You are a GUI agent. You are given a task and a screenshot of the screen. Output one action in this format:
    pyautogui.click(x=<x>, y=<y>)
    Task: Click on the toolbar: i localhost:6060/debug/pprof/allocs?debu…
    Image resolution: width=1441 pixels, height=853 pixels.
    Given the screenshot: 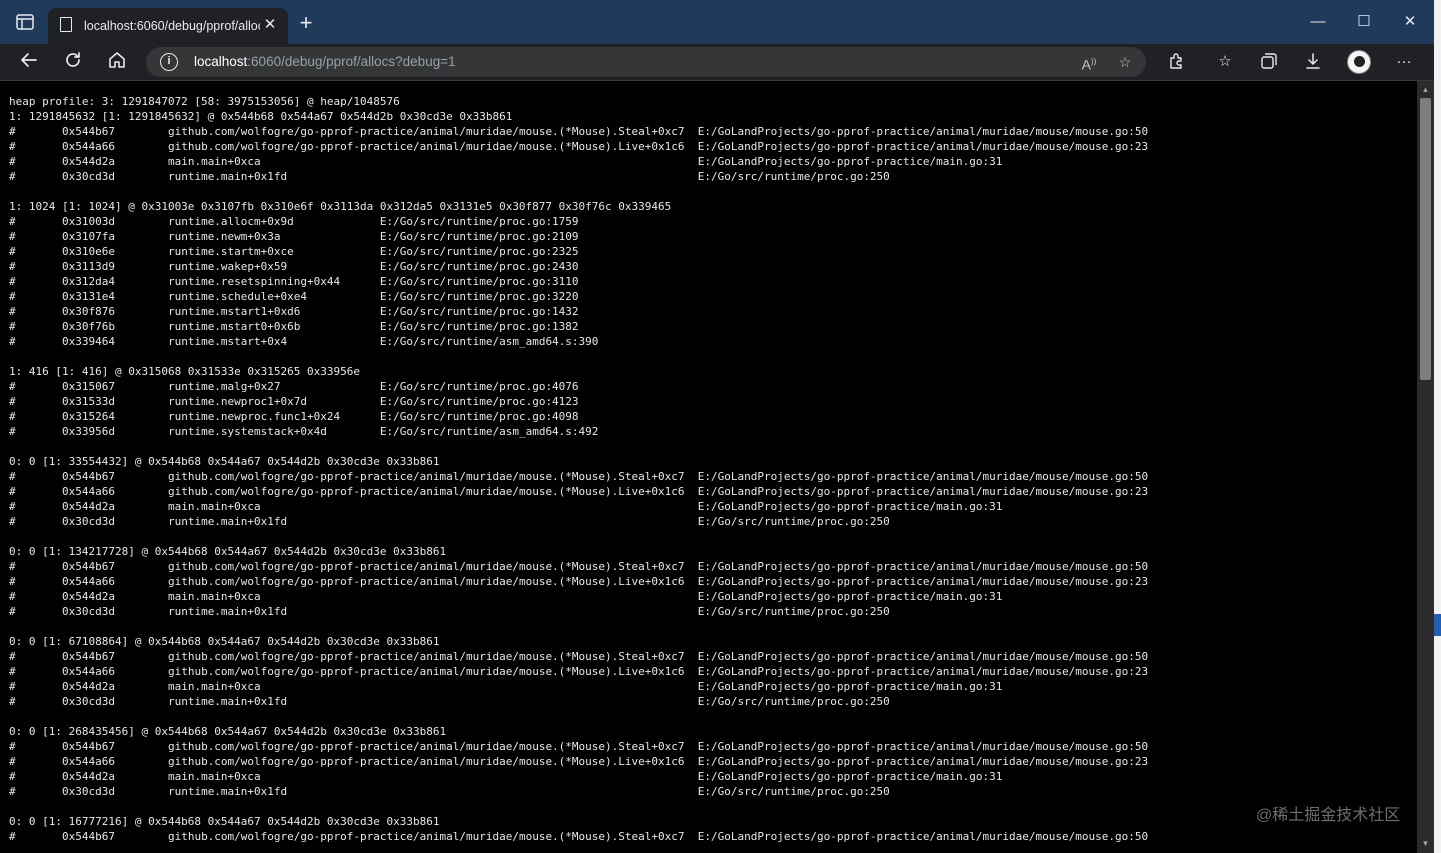 What is the action you would take?
    pyautogui.click(x=717, y=62)
    